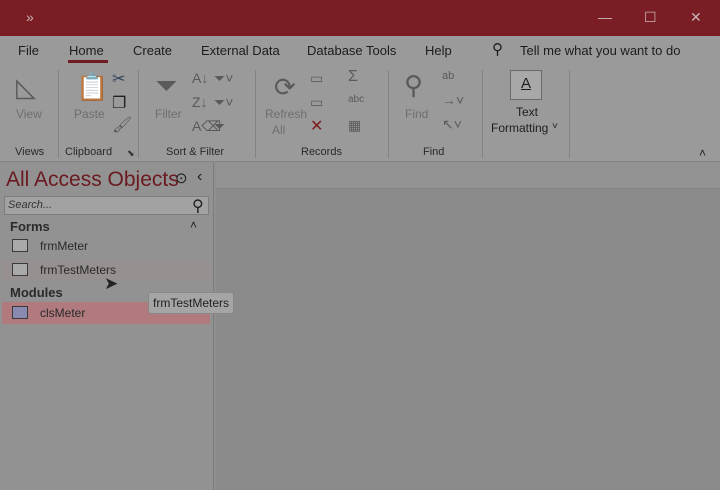 This screenshot has height=490, width=720. What do you see at coordinates (86, 50) in the screenshot?
I see `tab-home: Home` at bounding box center [86, 50].